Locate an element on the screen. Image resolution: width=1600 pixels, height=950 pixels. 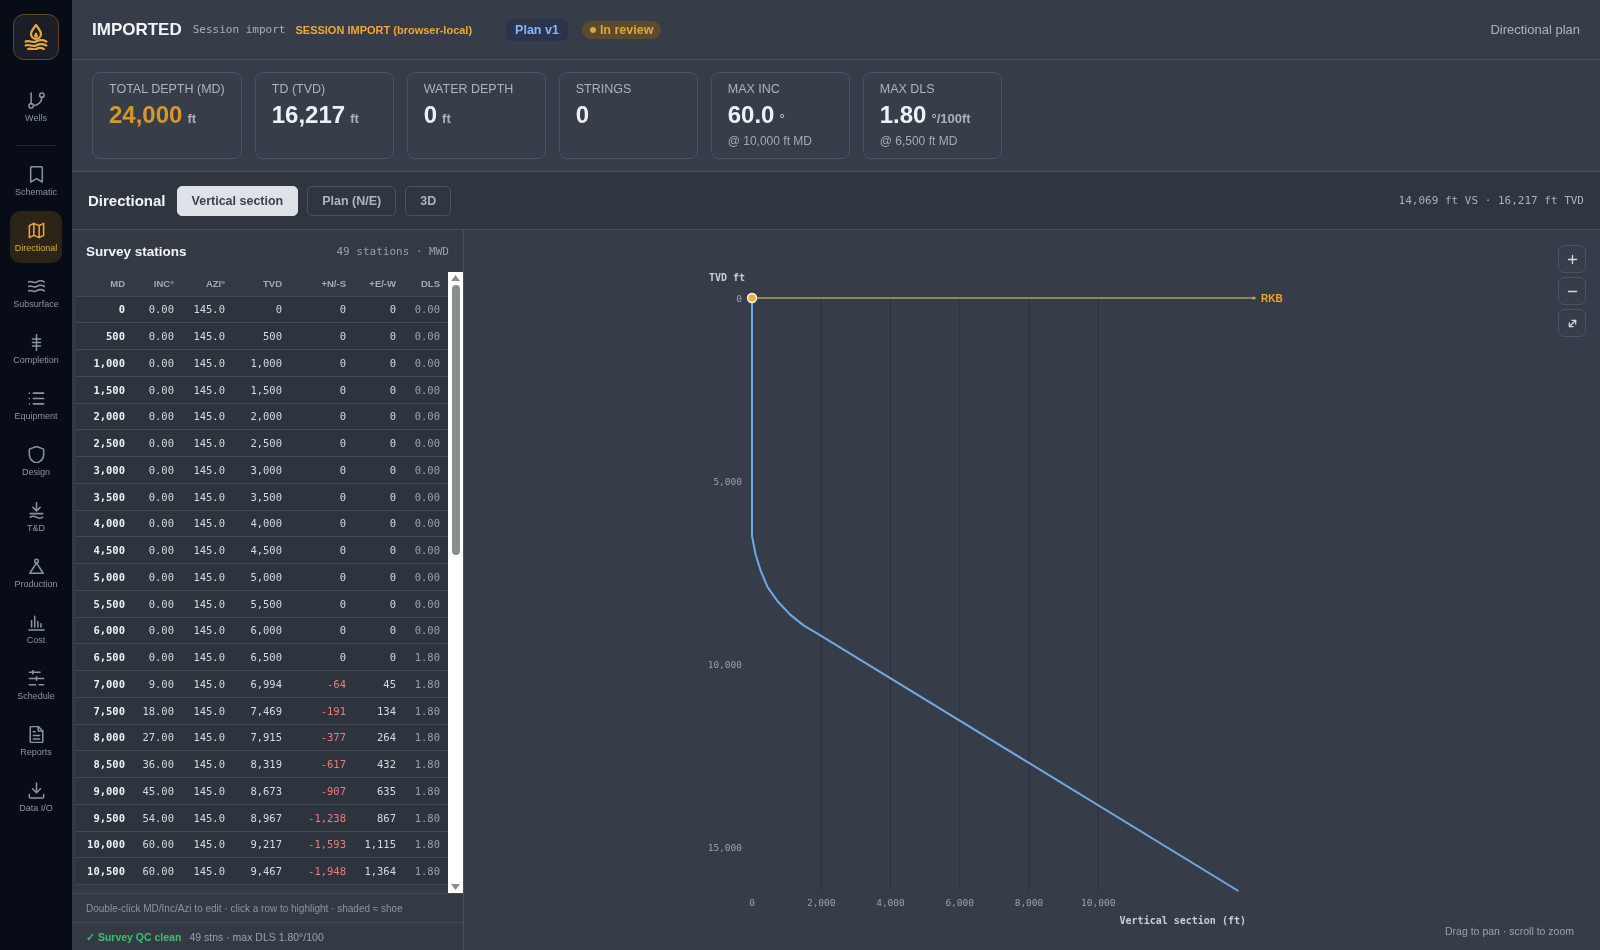
table-cell: 7,915 is located at coordinates (266, 737).